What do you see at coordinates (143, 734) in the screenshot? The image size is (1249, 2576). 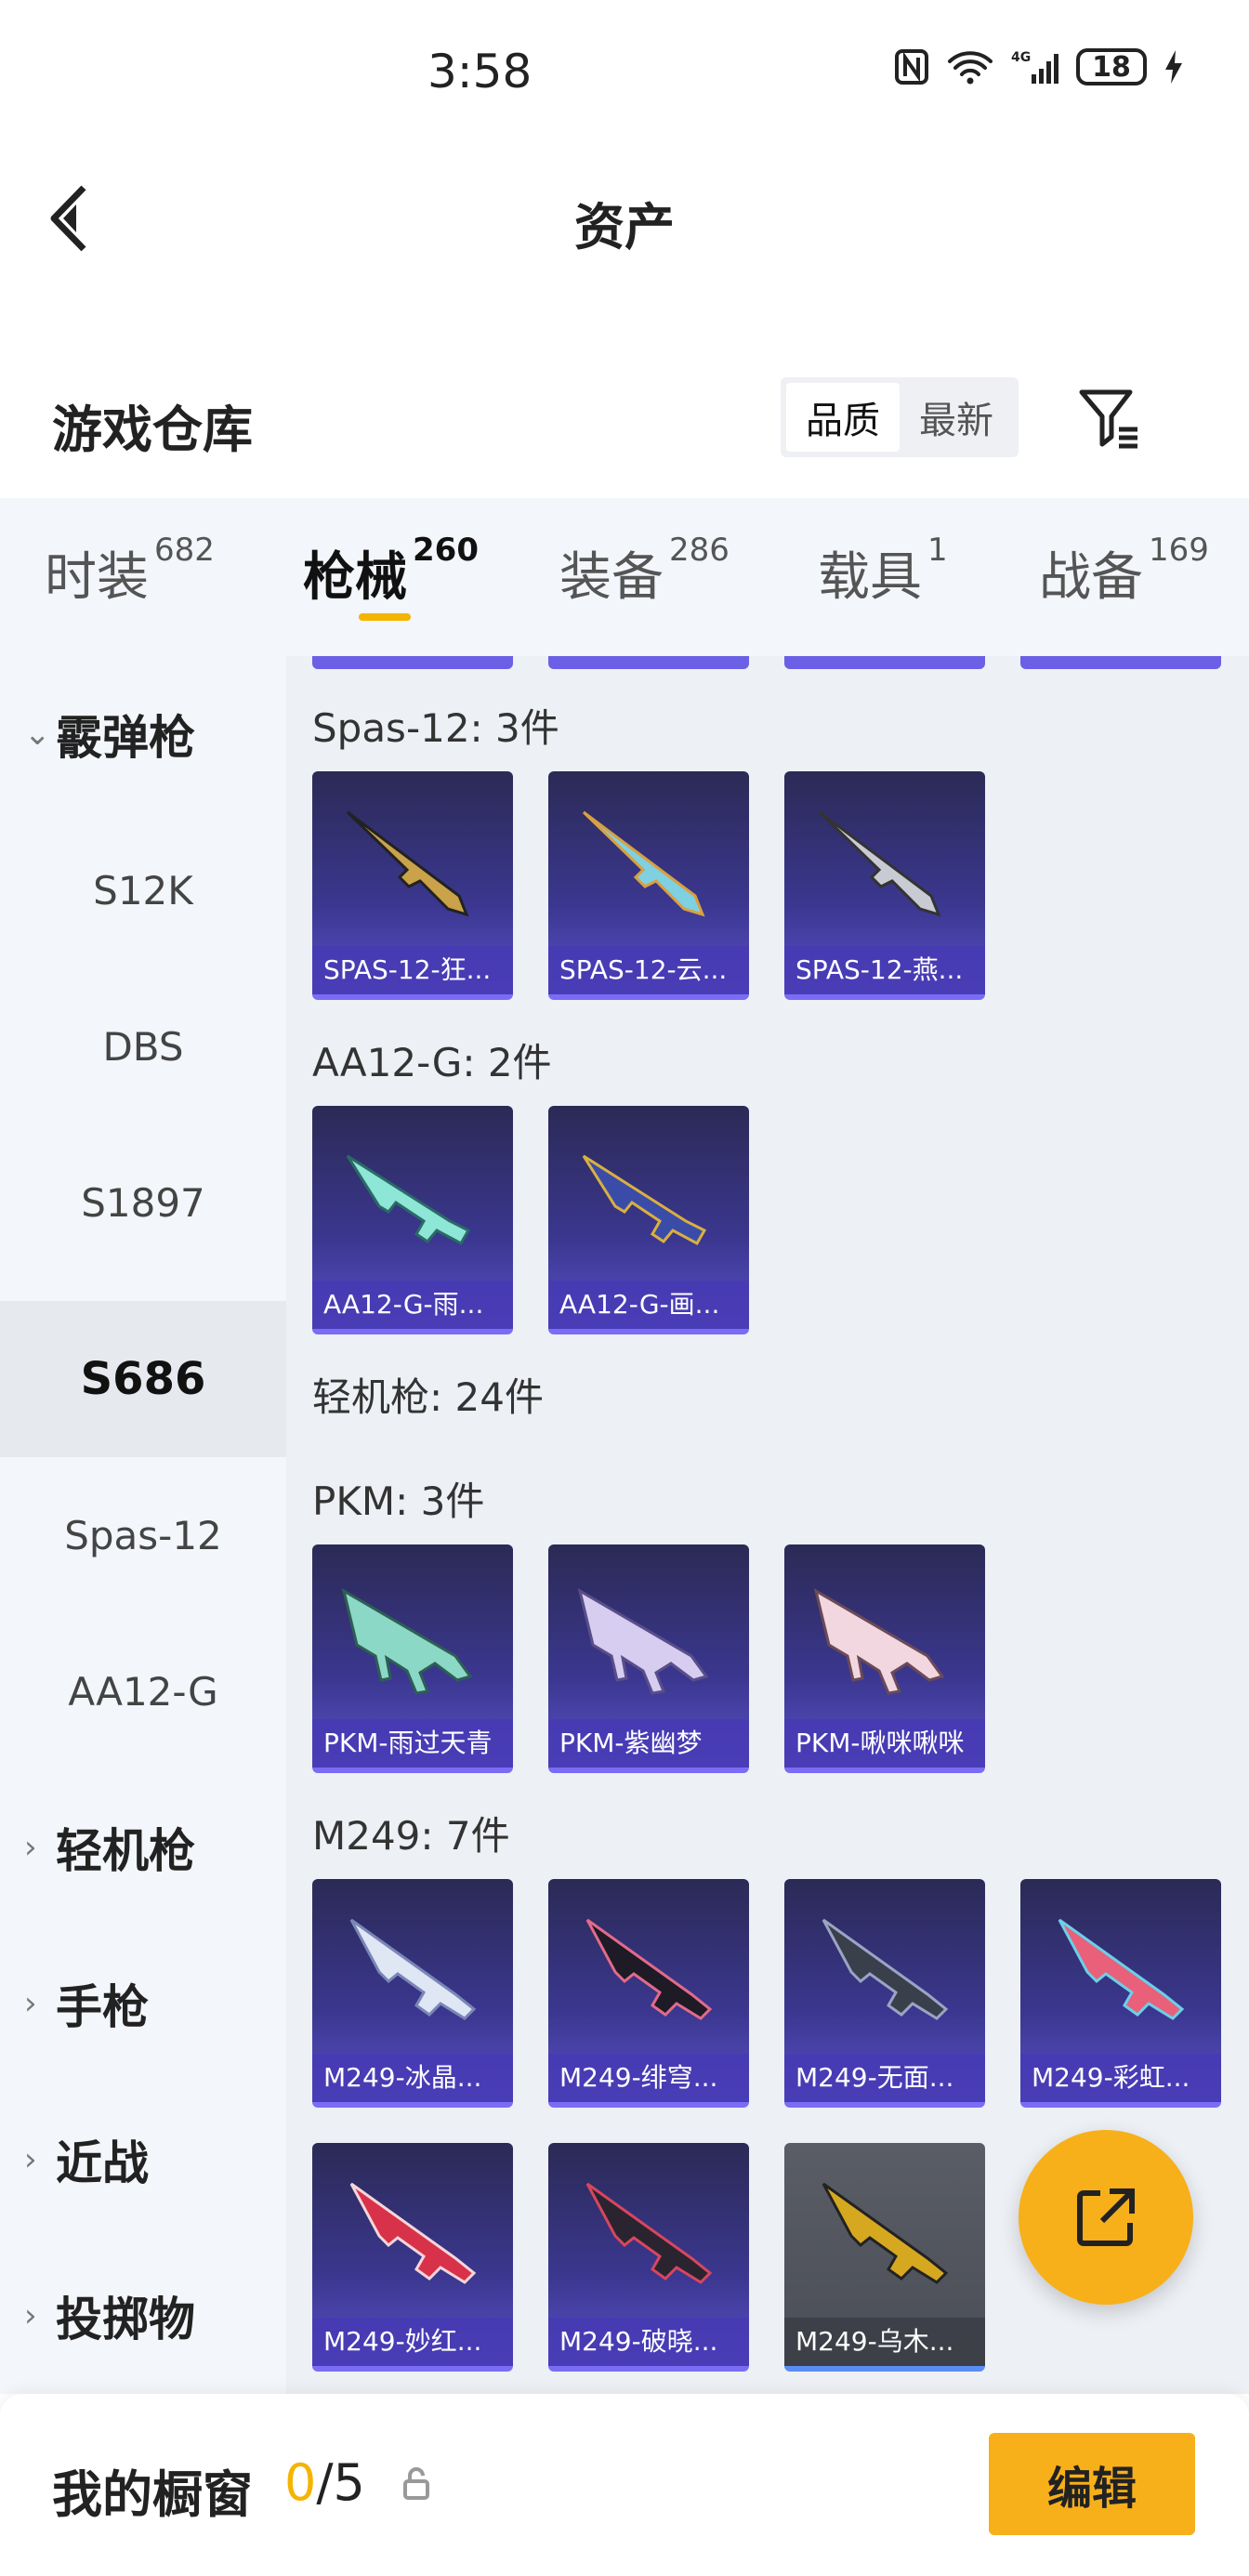 I see `sidebar-item-shotgun: ⌄ 霰弹枪` at bounding box center [143, 734].